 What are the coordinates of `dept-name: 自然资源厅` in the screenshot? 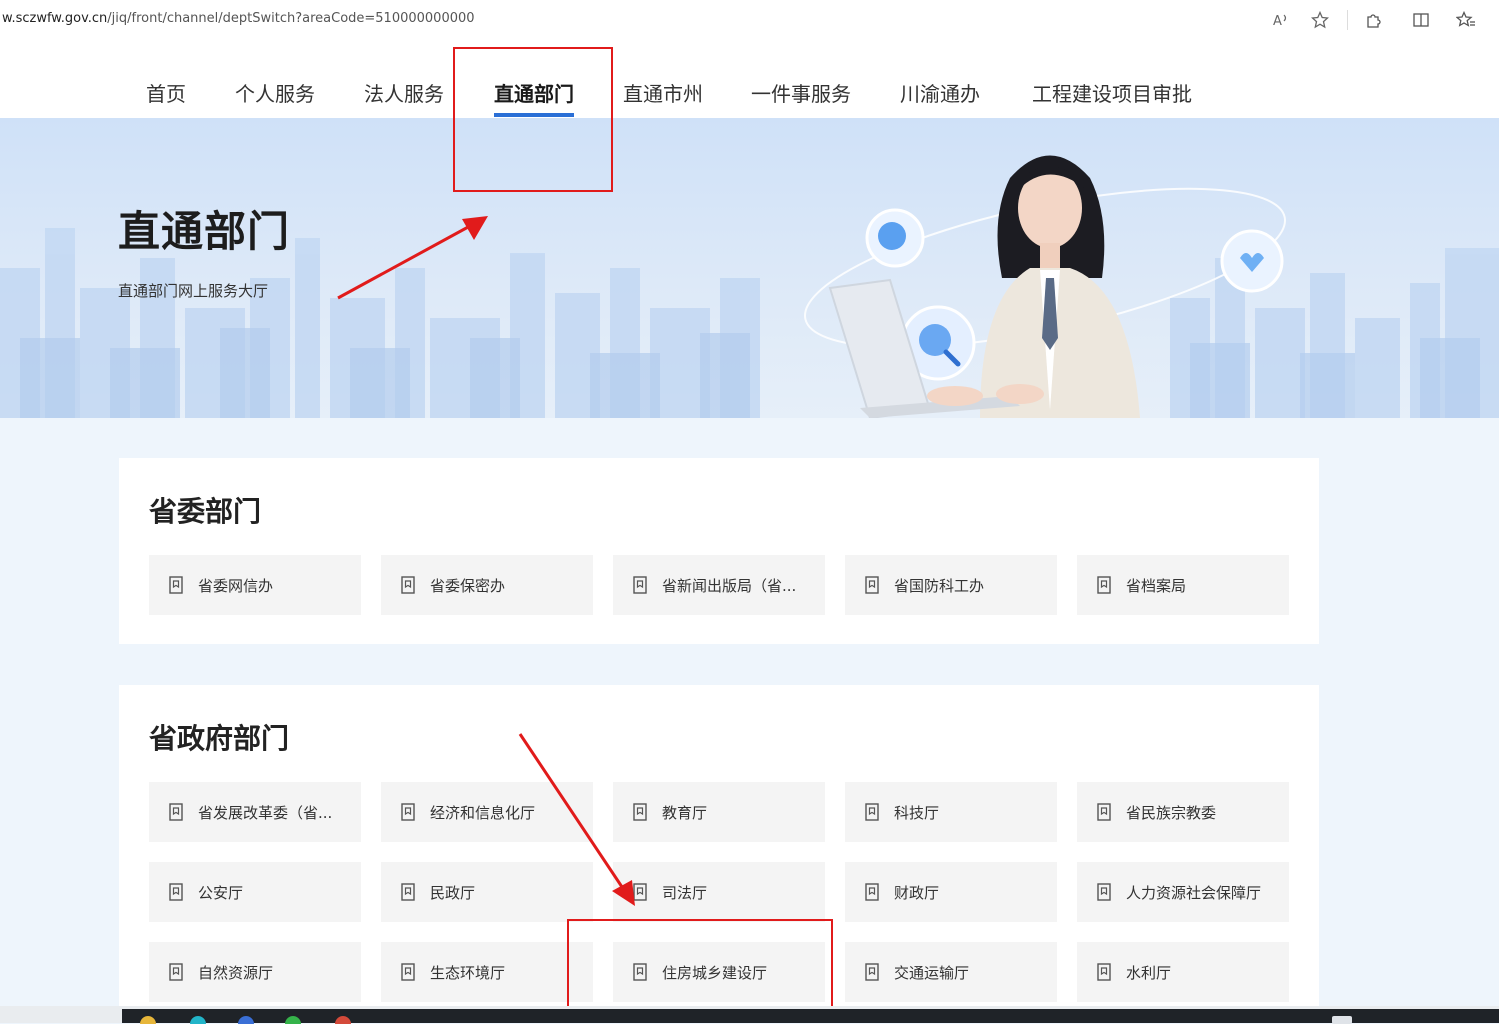 It's located at (236, 972).